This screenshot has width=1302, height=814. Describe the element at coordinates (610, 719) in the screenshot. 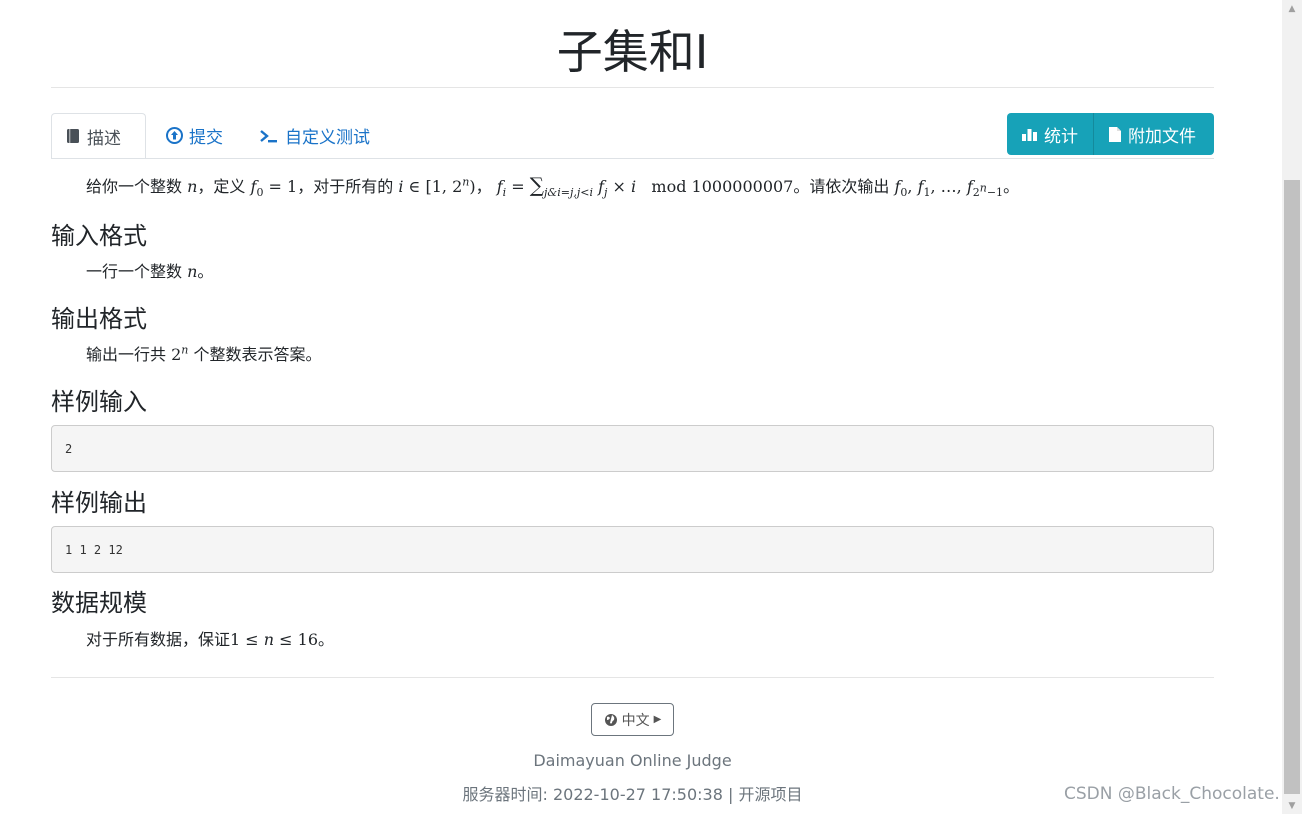

I see `globe-icon` at that location.